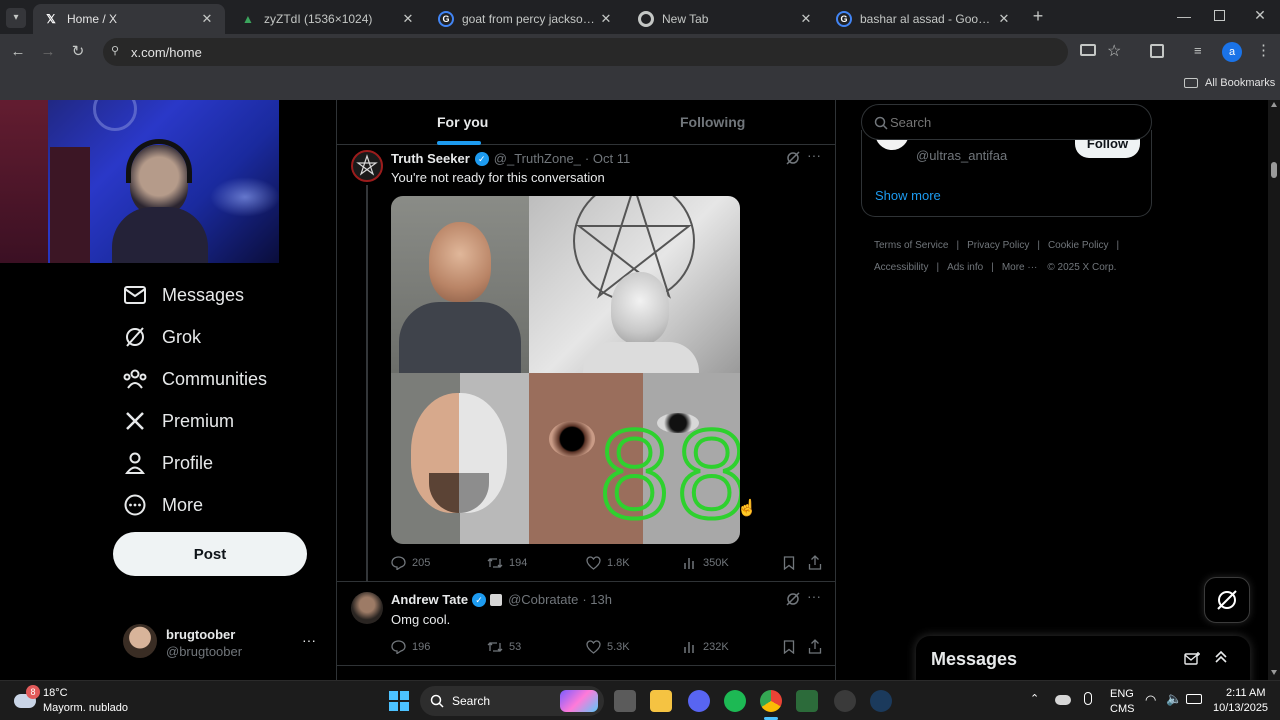  Describe the element at coordinates (410, 563) in the screenshot. I see `reply-button: 205` at that location.